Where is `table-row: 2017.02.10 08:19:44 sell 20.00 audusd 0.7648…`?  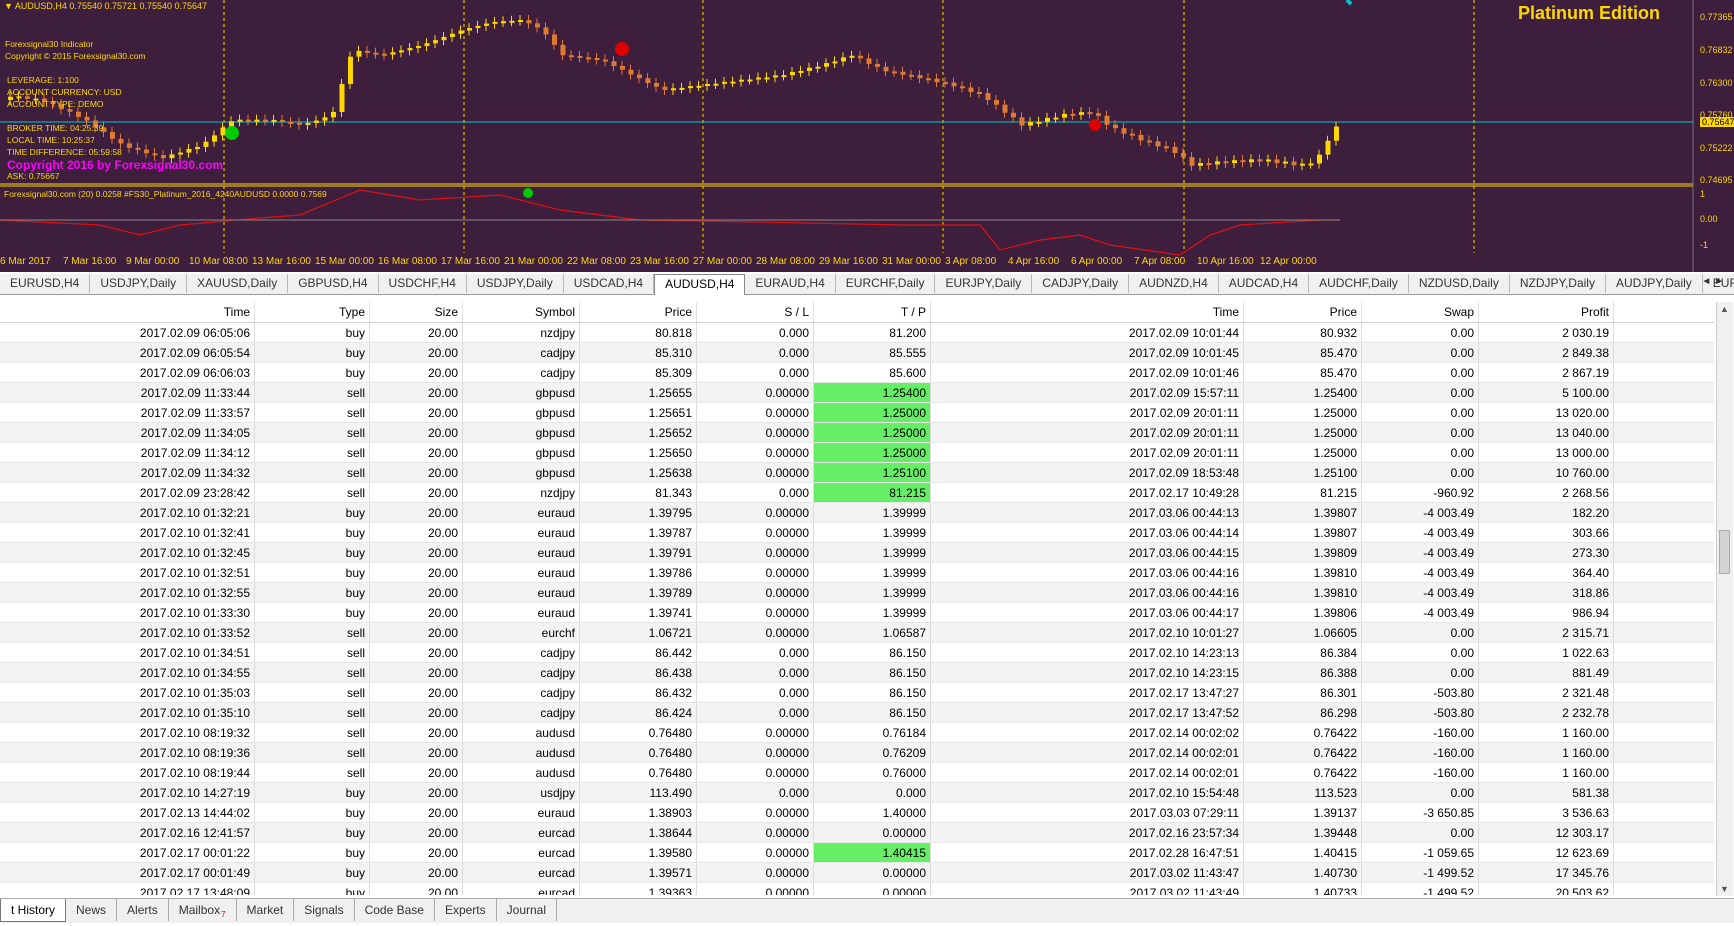 table-row: 2017.02.10 08:19:44 sell 20.00 audusd 0.7648… is located at coordinates (857, 773).